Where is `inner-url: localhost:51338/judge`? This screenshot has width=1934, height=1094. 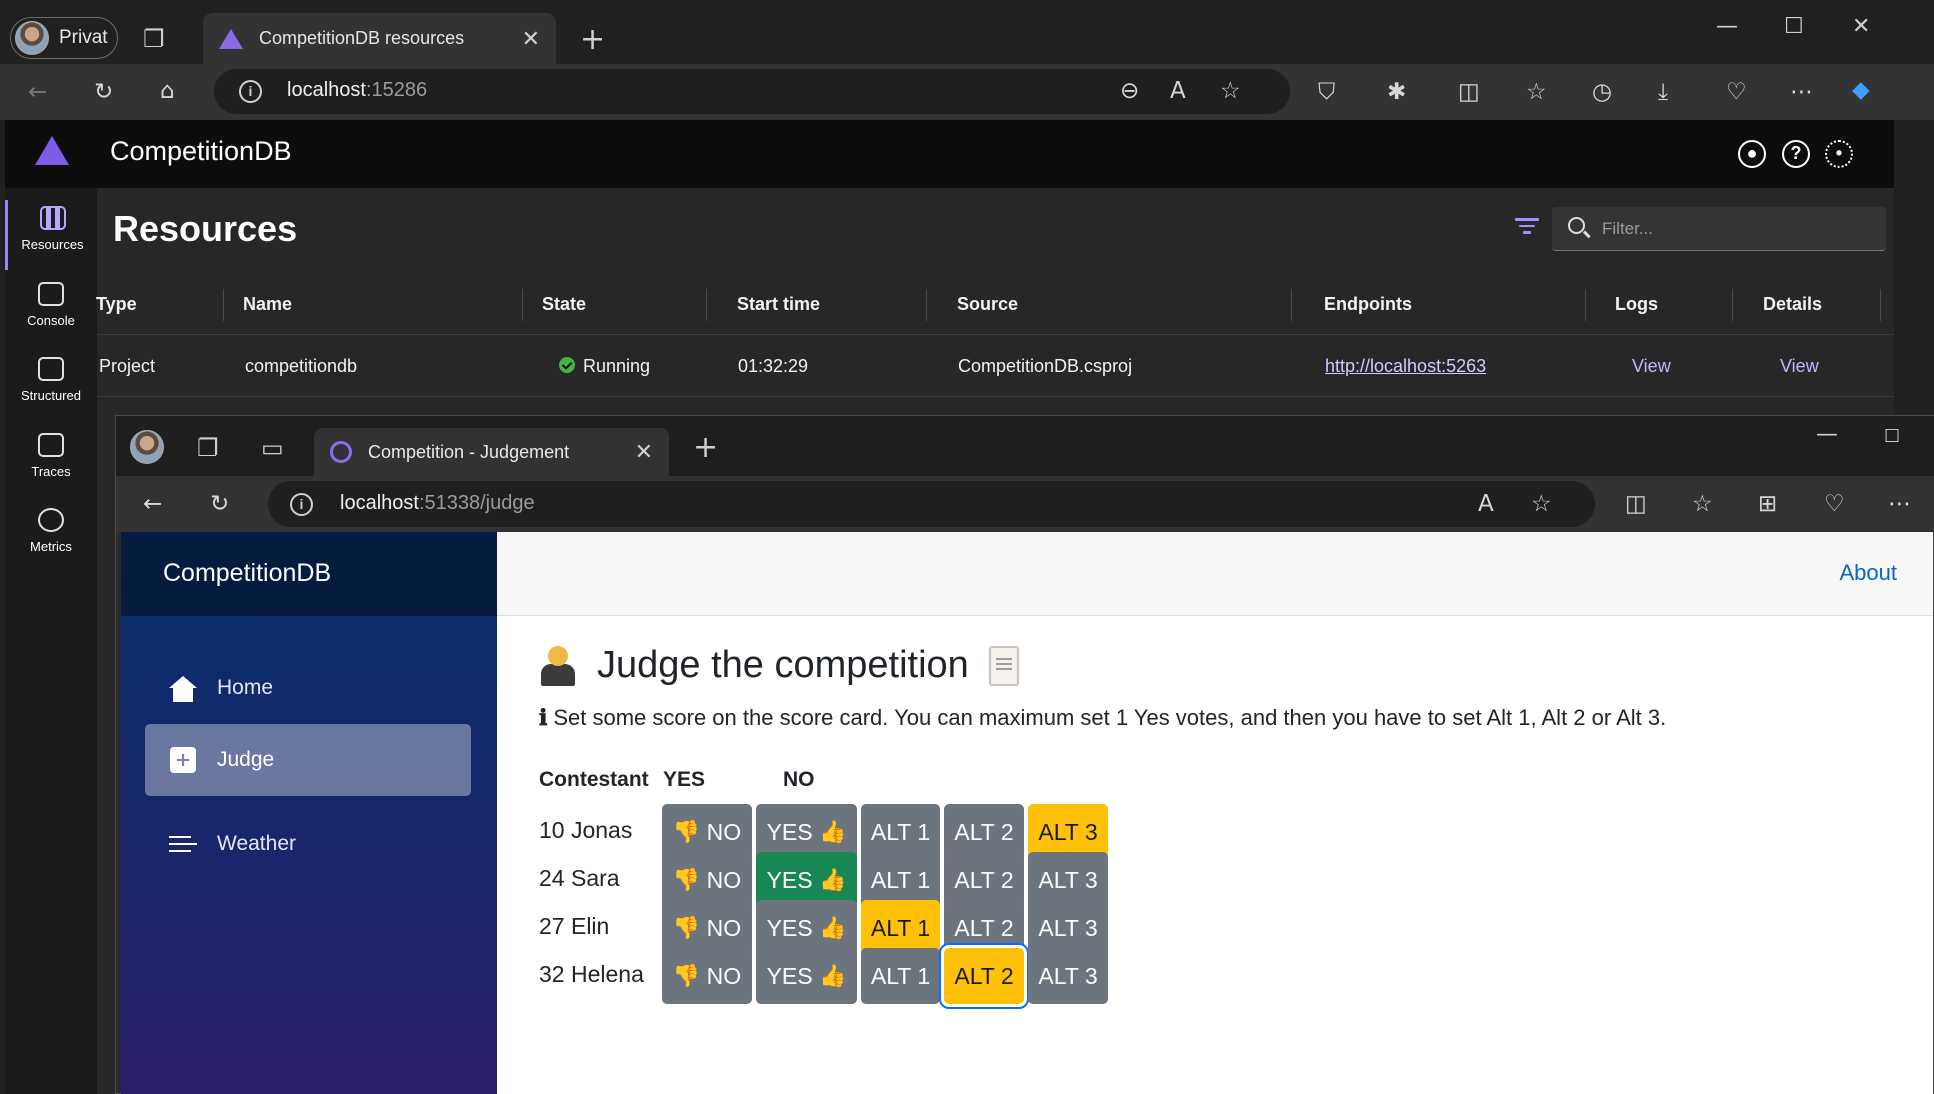
inner-url: localhost:51338/judge is located at coordinates (437, 503).